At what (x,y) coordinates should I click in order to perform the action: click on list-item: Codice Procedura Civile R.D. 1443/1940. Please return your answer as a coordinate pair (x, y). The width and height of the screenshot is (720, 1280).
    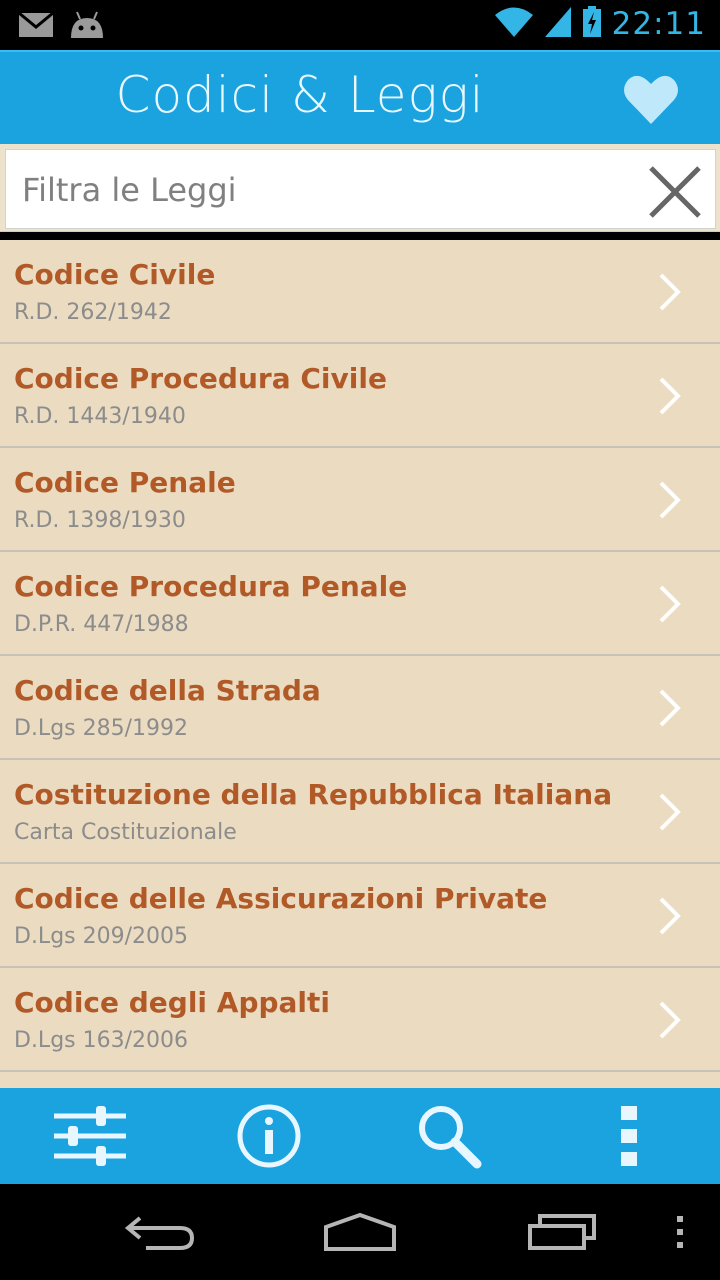
    Looking at the image, I should click on (360, 396).